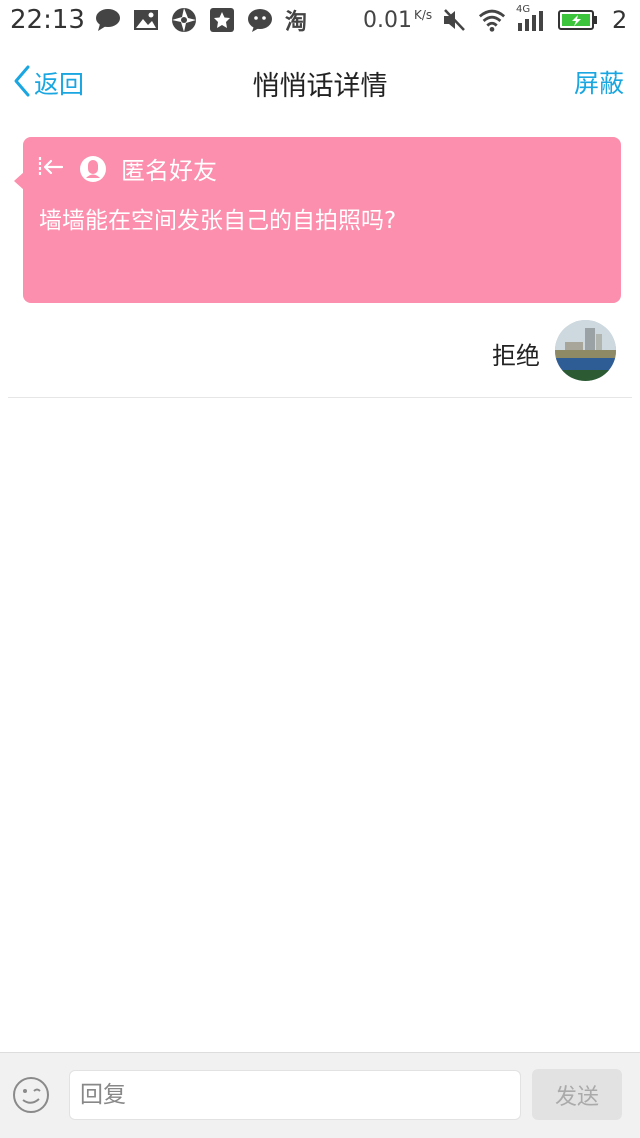 Image resolution: width=640 pixels, height=1138 pixels. Describe the element at coordinates (260, 20) in the screenshot. I see `wechat-icon` at that location.